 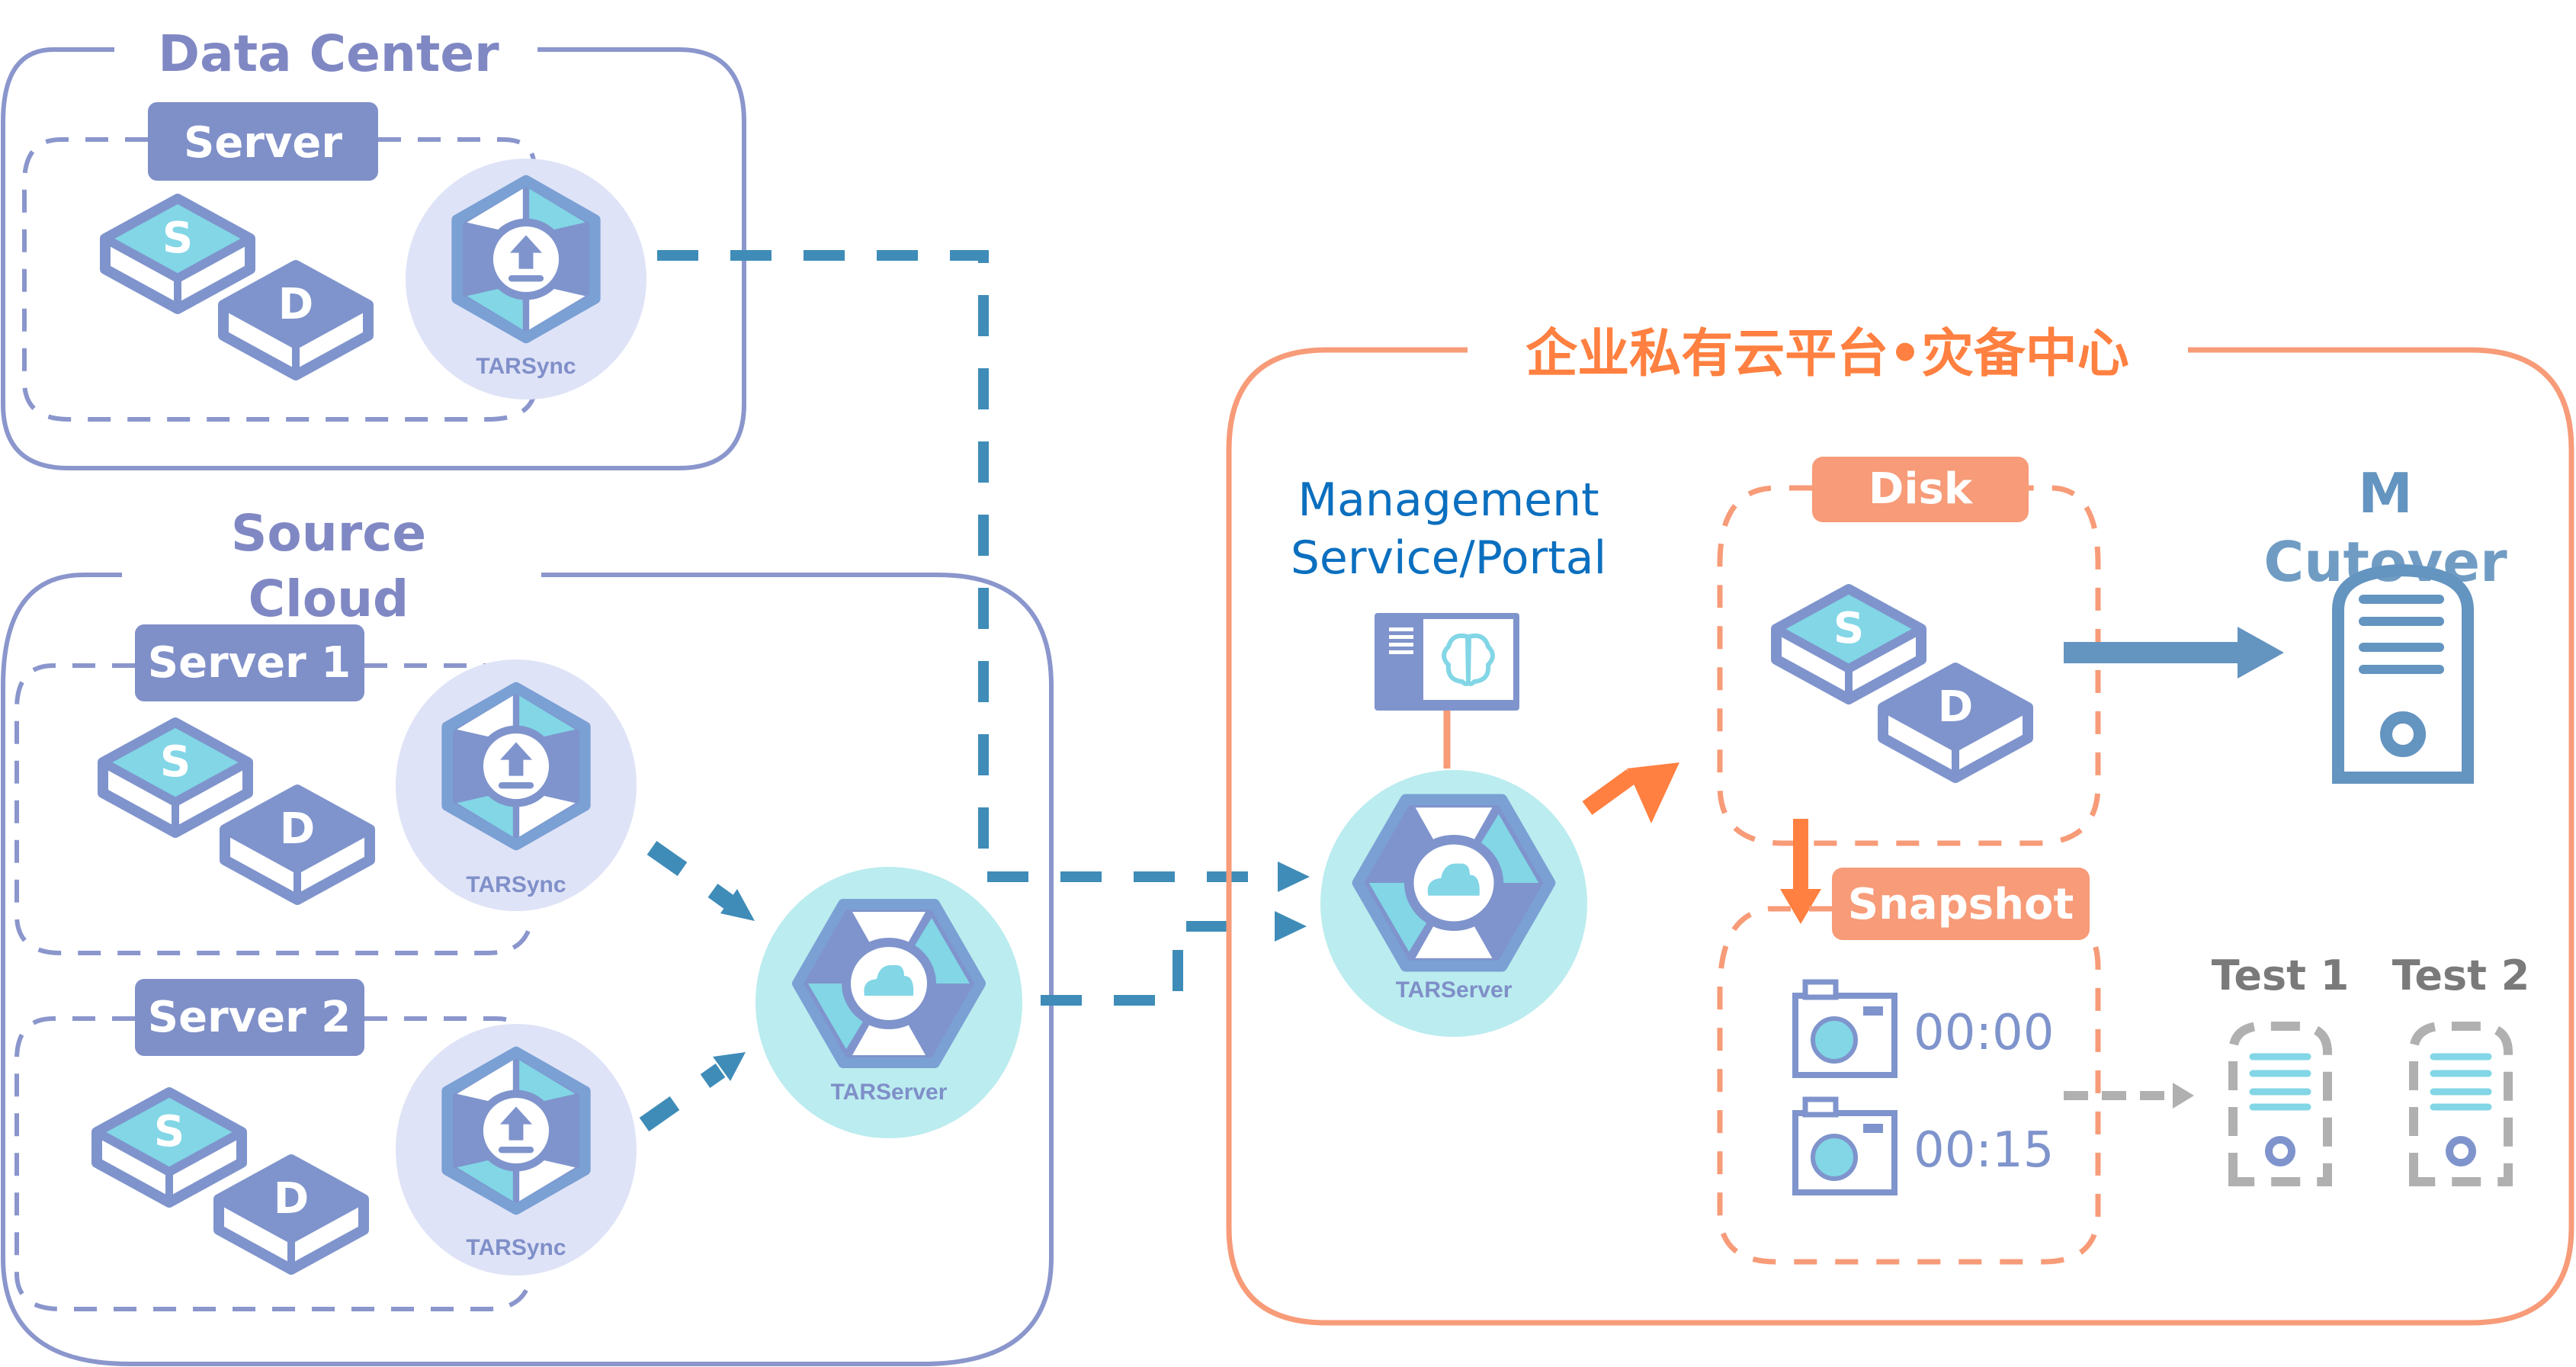 What do you see at coordinates (329, 599) in the screenshot?
I see `source-cloud-title-line2: Cloud` at bounding box center [329, 599].